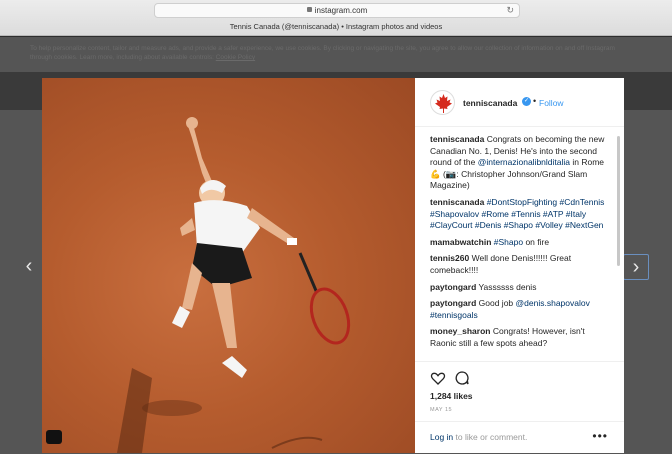 Image resolution: width=672 pixels, height=454 pixels. What do you see at coordinates (497, 303) in the screenshot?
I see `comment-text: Good job` at bounding box center [497, 303].